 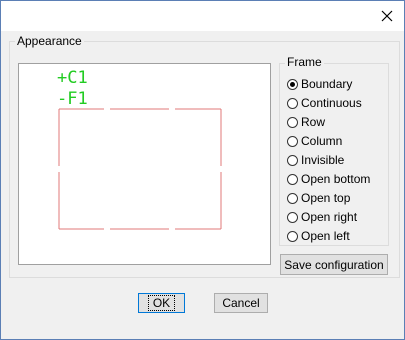 I want to click on radio-row: Row, so click(x=306, y=122).